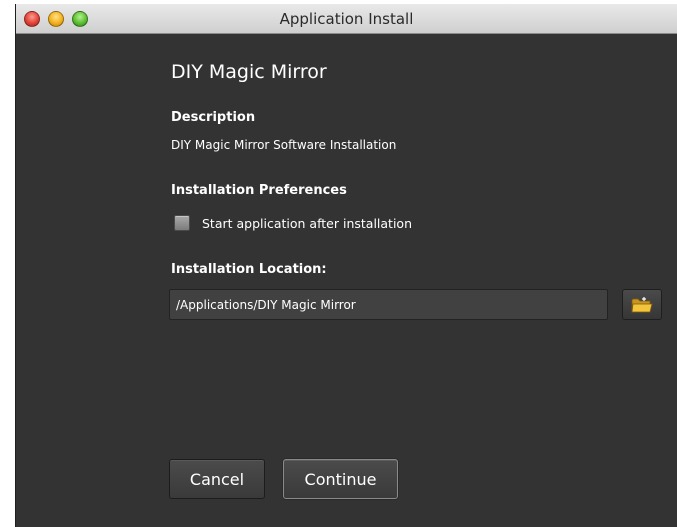 Image resolution: width=677 pixels, height=527 pixels. What do you see at coordinates (249, 269) in the screenshot?
I see `installation-location-label: Installation Location:` at bounding box center [249, 269].